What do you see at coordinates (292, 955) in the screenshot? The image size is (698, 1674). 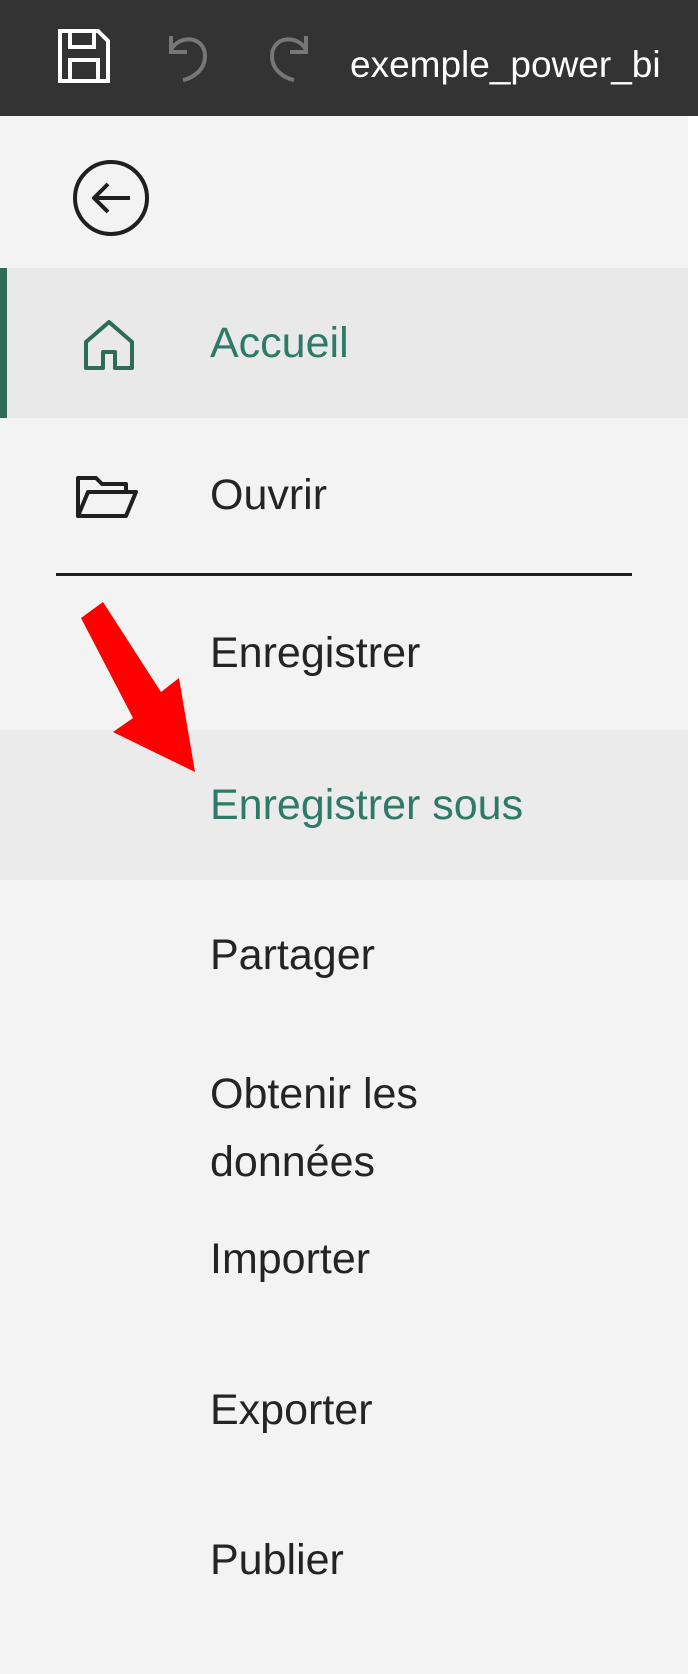 I see `menu-item-label: Partager` at bounding box center [292, 955].